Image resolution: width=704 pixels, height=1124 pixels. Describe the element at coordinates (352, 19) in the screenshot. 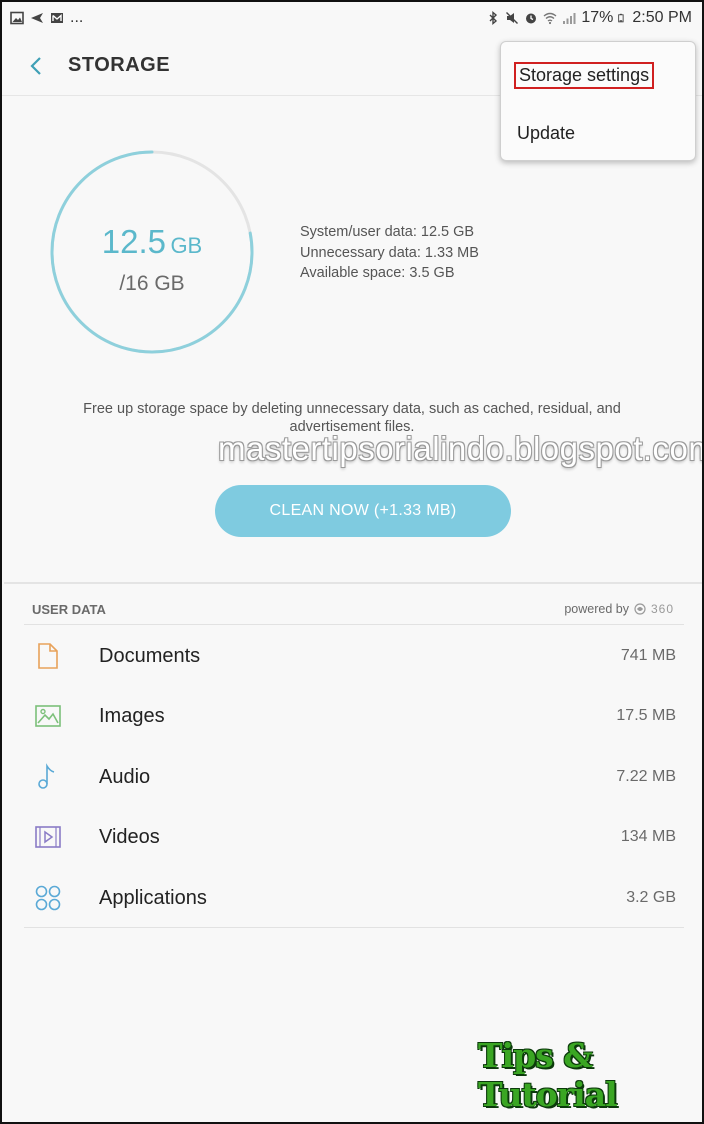

I see `status-bar: ... 17% 2:50 PM` at that location.